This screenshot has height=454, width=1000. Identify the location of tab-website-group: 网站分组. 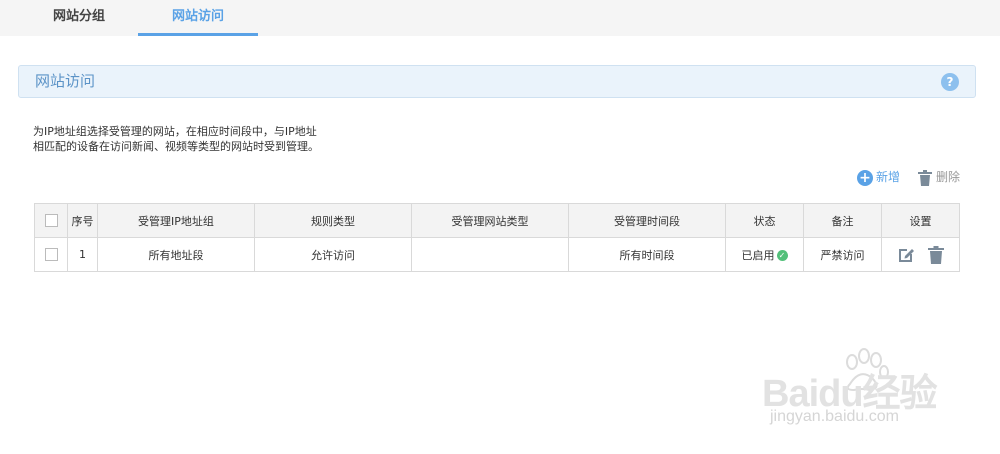
(79, 18).